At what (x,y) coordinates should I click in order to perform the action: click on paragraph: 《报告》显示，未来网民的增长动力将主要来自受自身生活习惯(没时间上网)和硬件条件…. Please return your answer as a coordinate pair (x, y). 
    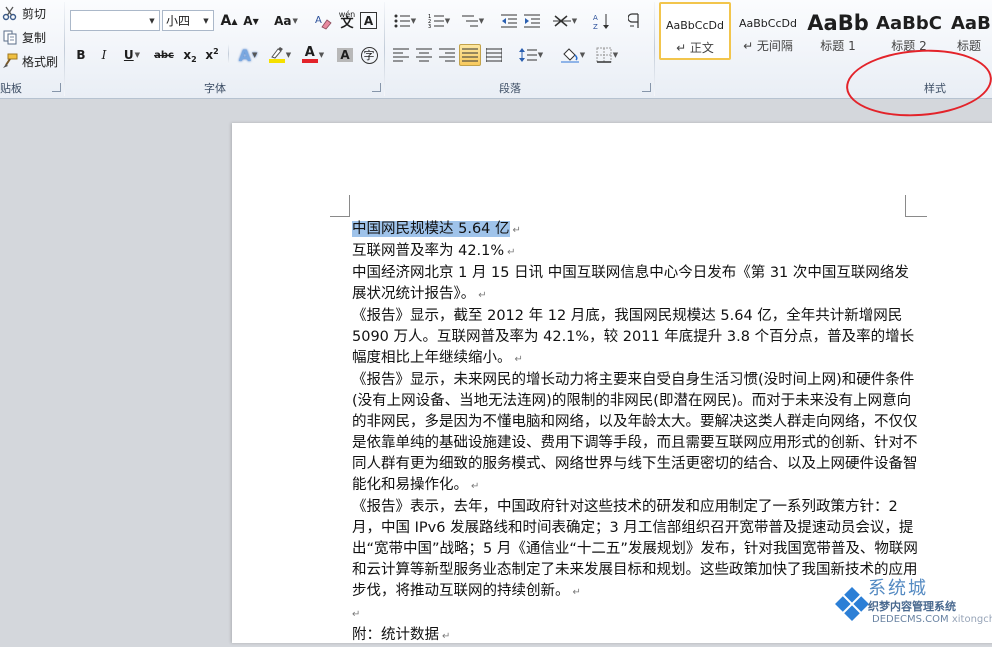
    Looking at the image, I should click on (637, 433).